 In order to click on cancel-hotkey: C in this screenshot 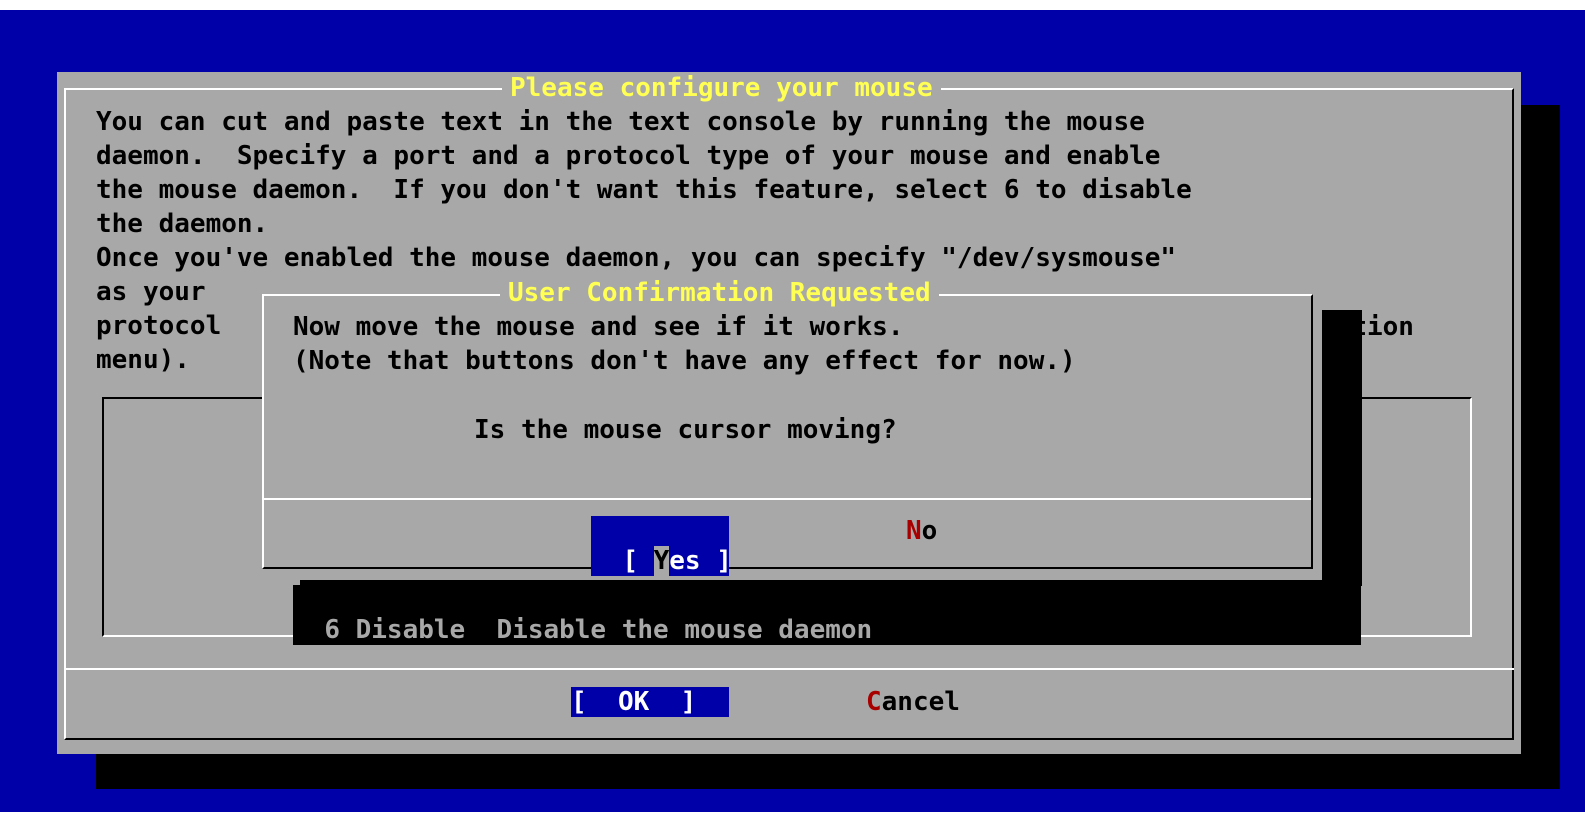, I will do `click(874, 702)`.